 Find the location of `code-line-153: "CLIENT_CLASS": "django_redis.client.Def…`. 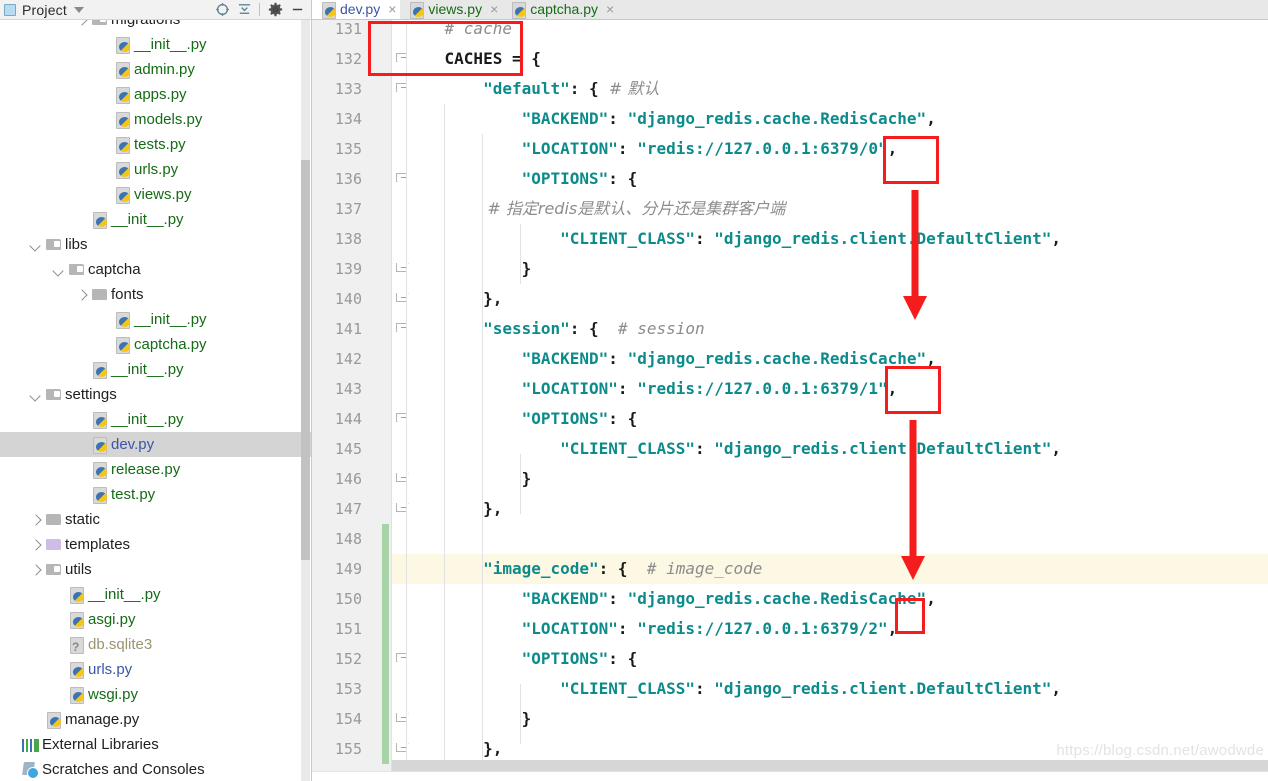

code-line-153: "CLIENT_CLASS": "django_redis.client.Def… is located at coordinates (830, 689).